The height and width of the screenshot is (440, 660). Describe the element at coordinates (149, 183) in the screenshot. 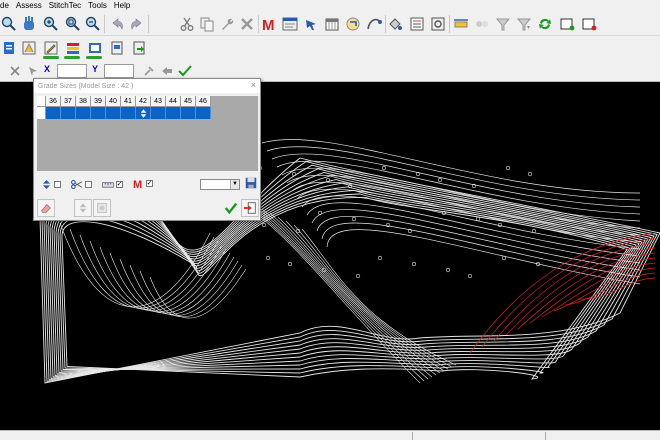

I see `model-checkbox: ✓` at that location.